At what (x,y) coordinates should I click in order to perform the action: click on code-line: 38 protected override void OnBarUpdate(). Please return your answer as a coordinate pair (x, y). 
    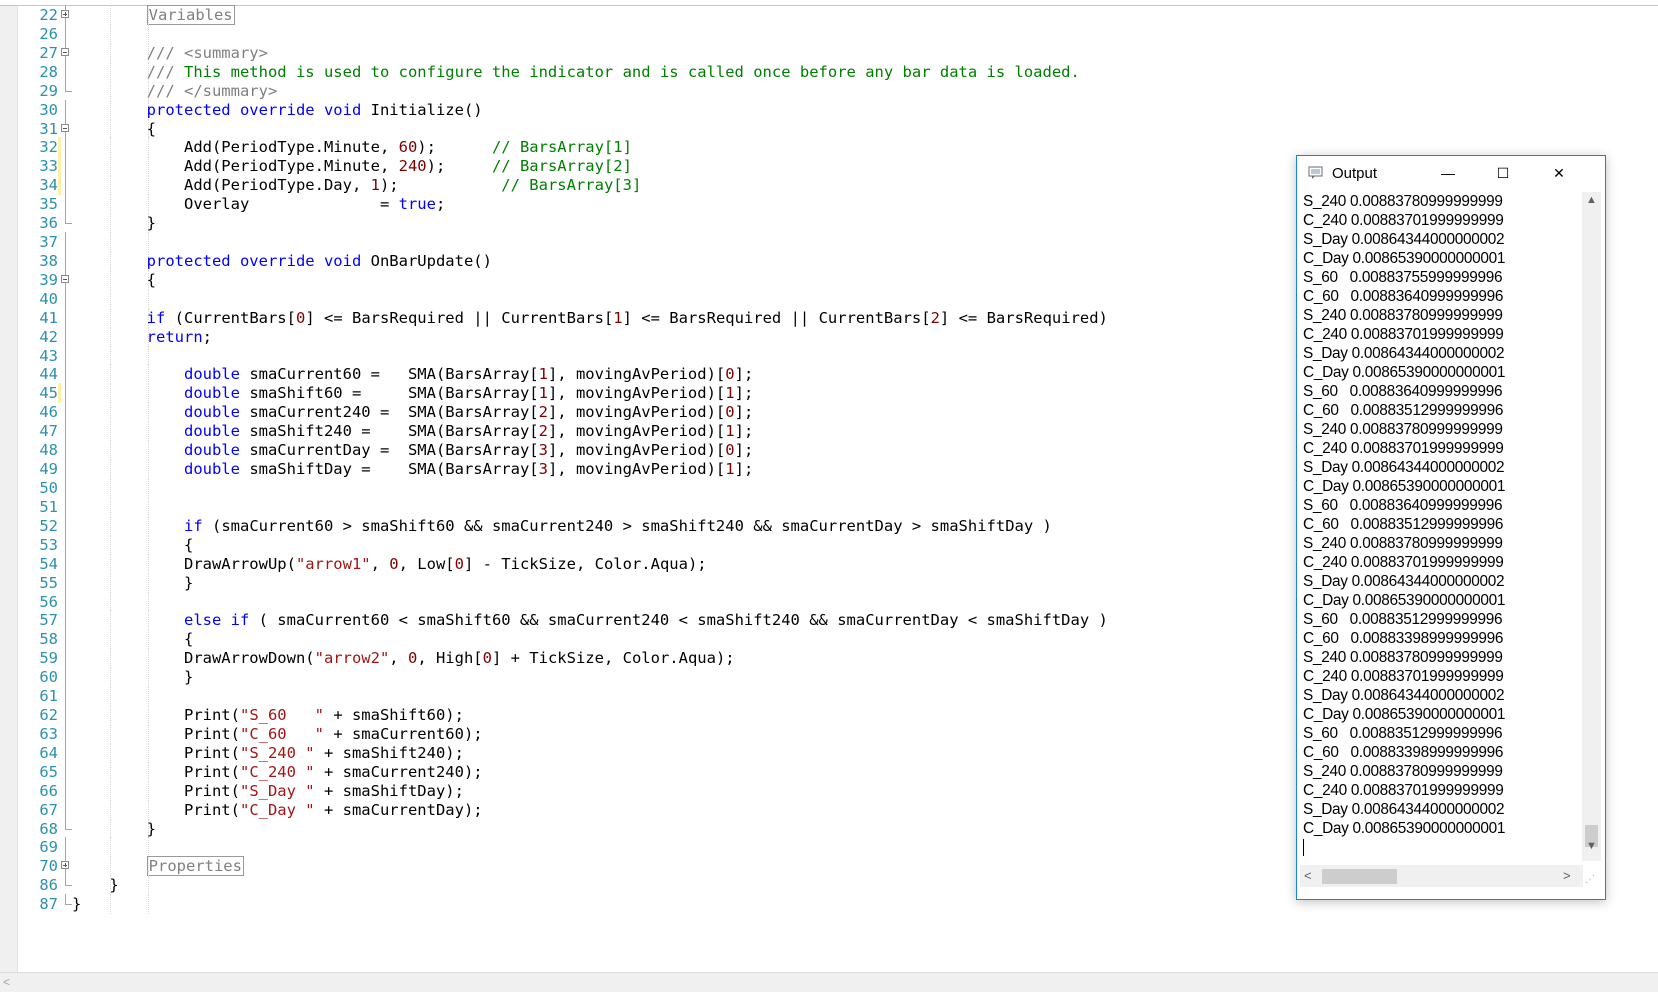
    Looking at the image, I should click on (625, 260).